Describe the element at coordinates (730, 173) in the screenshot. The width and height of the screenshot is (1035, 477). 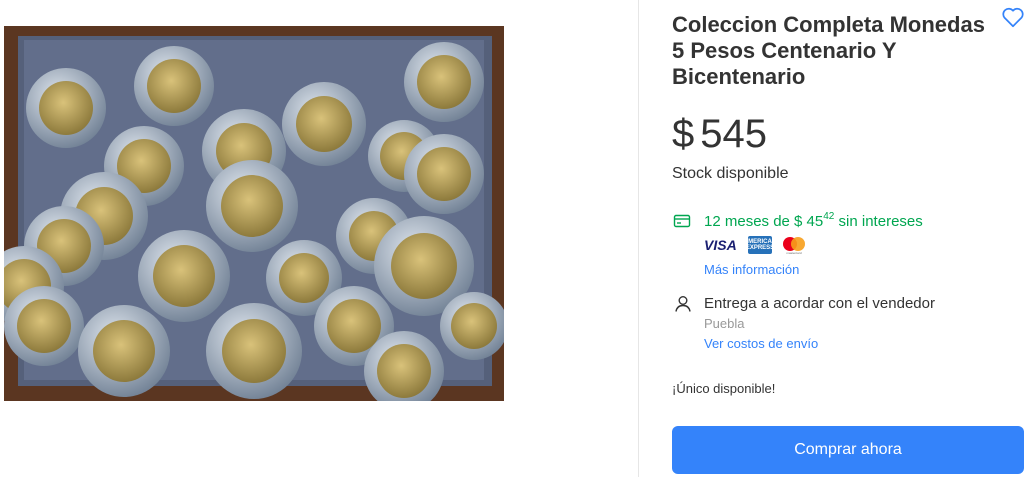
I see `stock-status: Stock disponible` at that location.